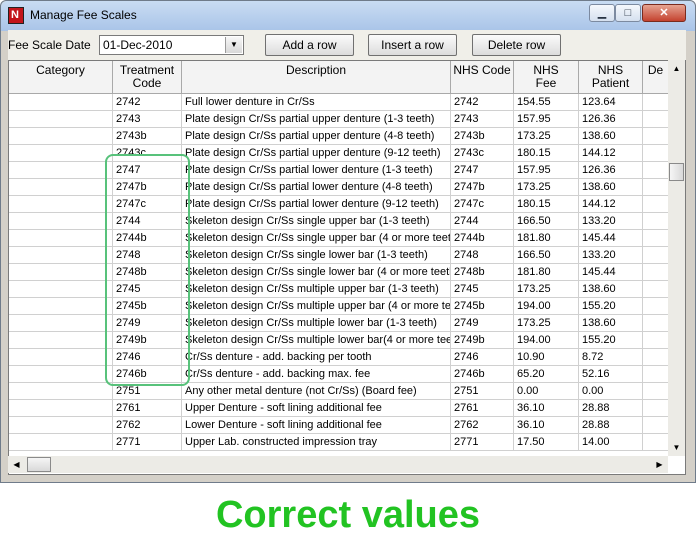 Image resolution: width=696 pixels, height=550 pixels. What do you see at coordinates (676, 447) in the screenshot?
I see `scroll-down-arrow-icon: ▼` at bounding box center [676, 447].